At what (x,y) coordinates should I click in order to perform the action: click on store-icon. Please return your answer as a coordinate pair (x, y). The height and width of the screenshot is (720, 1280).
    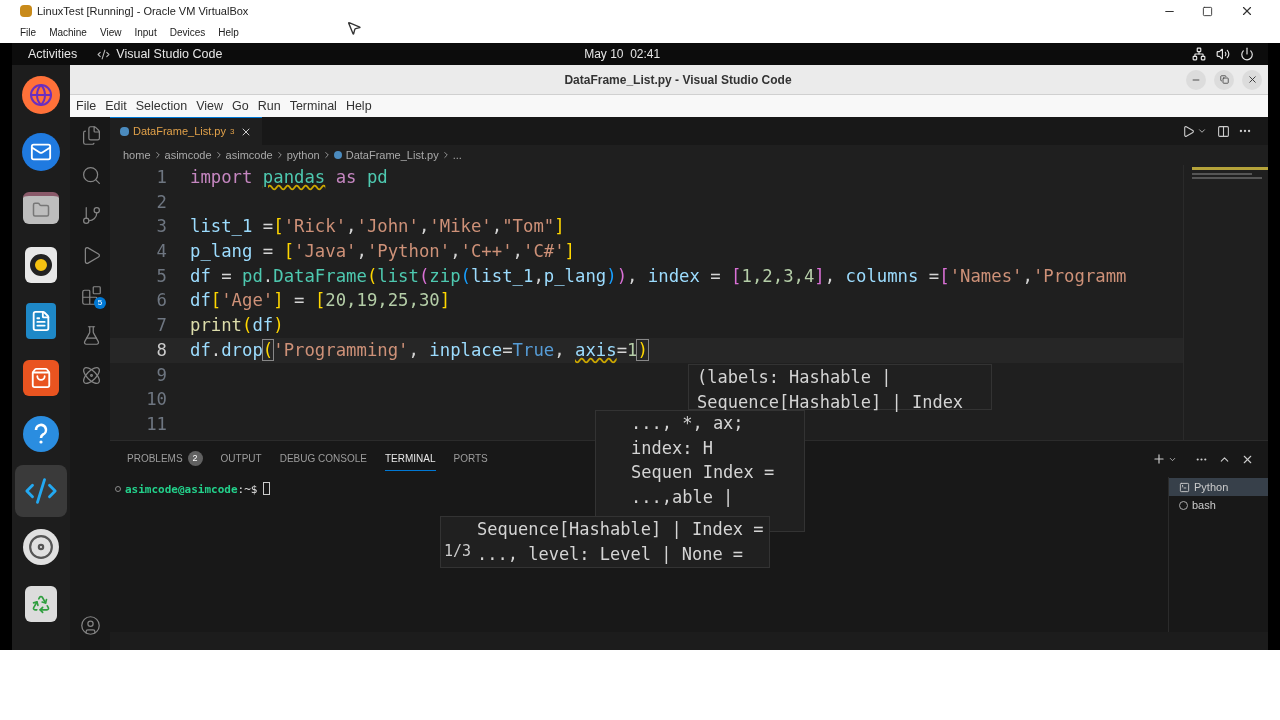
    Looking at the image, I should click on (41, 377).